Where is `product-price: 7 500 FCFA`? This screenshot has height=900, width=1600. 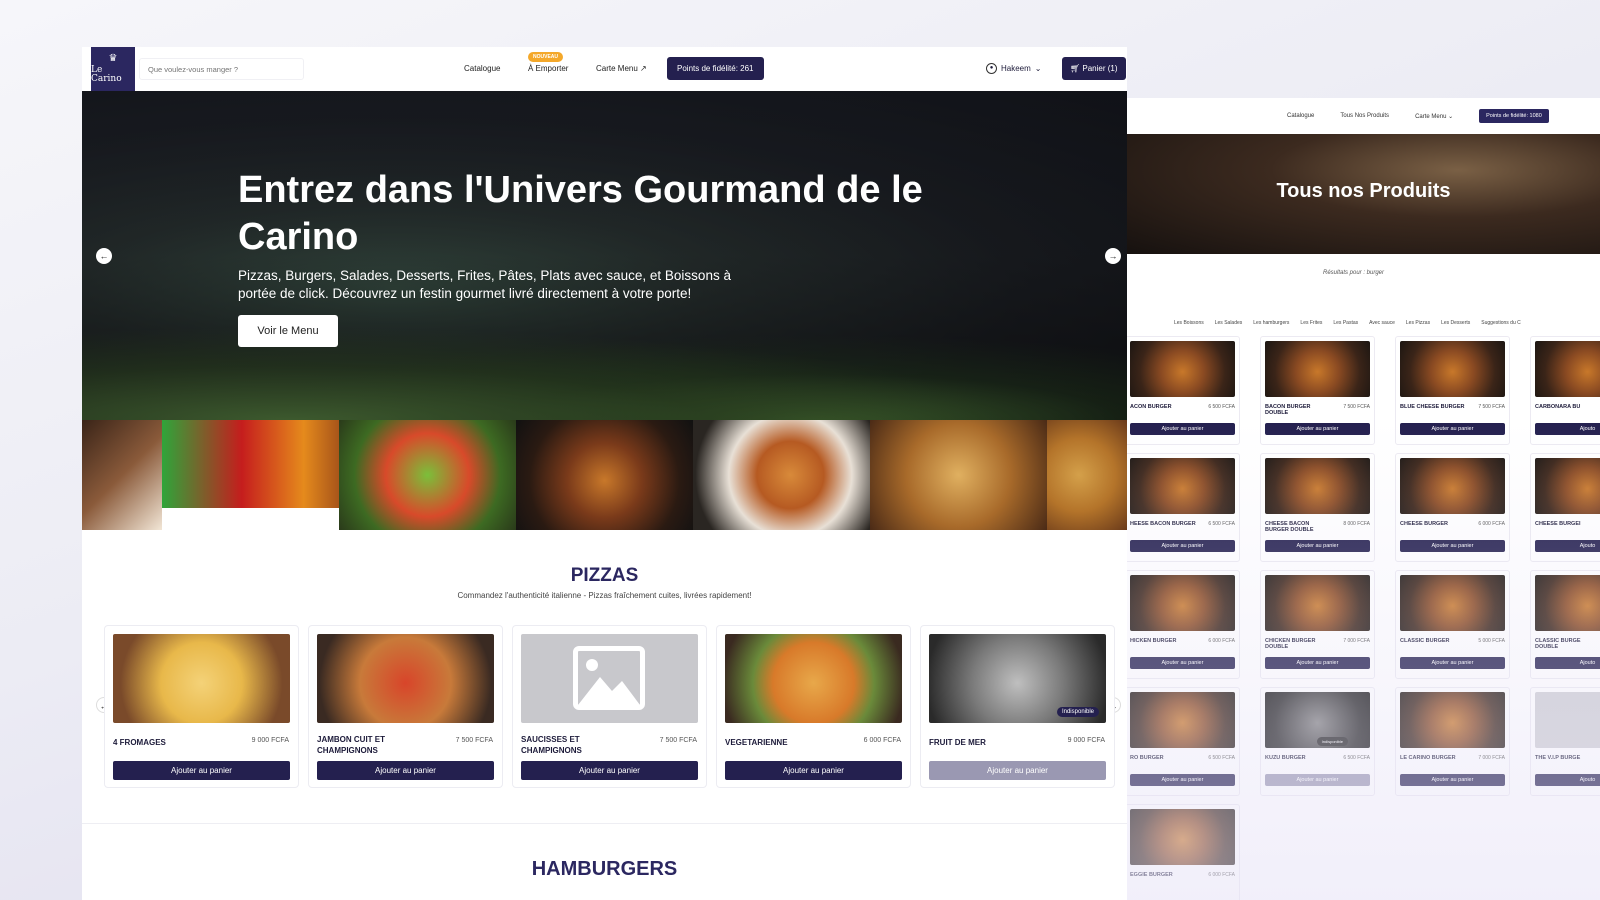
product-price: 7 500 FCFA is located at coordinates (1491, 407).